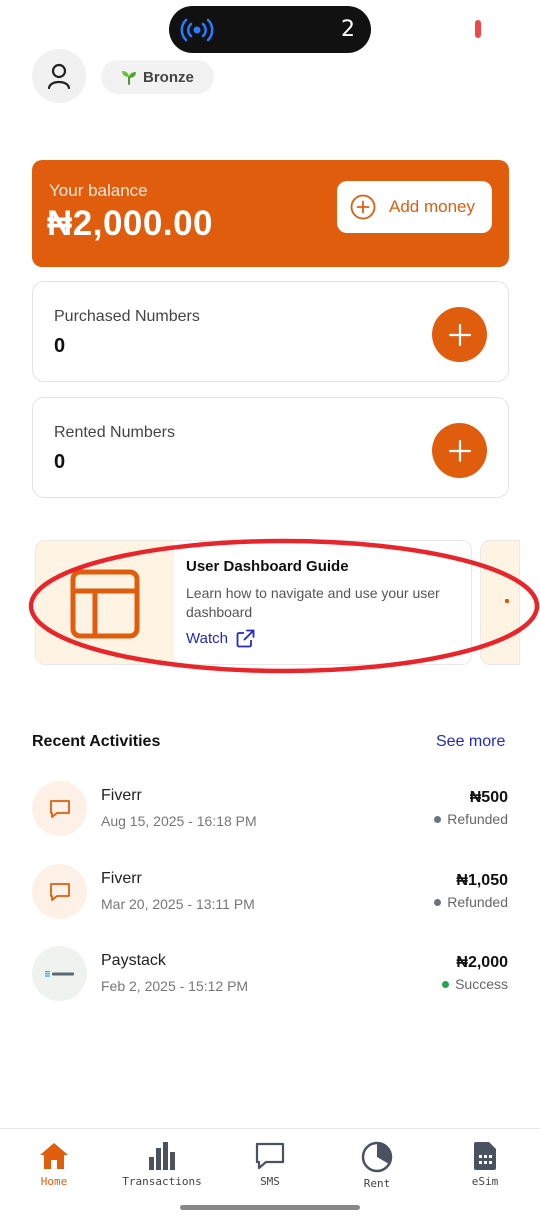 The image size is (540, 1218). I want to click on see-more-link: See more, so click(470, 742).